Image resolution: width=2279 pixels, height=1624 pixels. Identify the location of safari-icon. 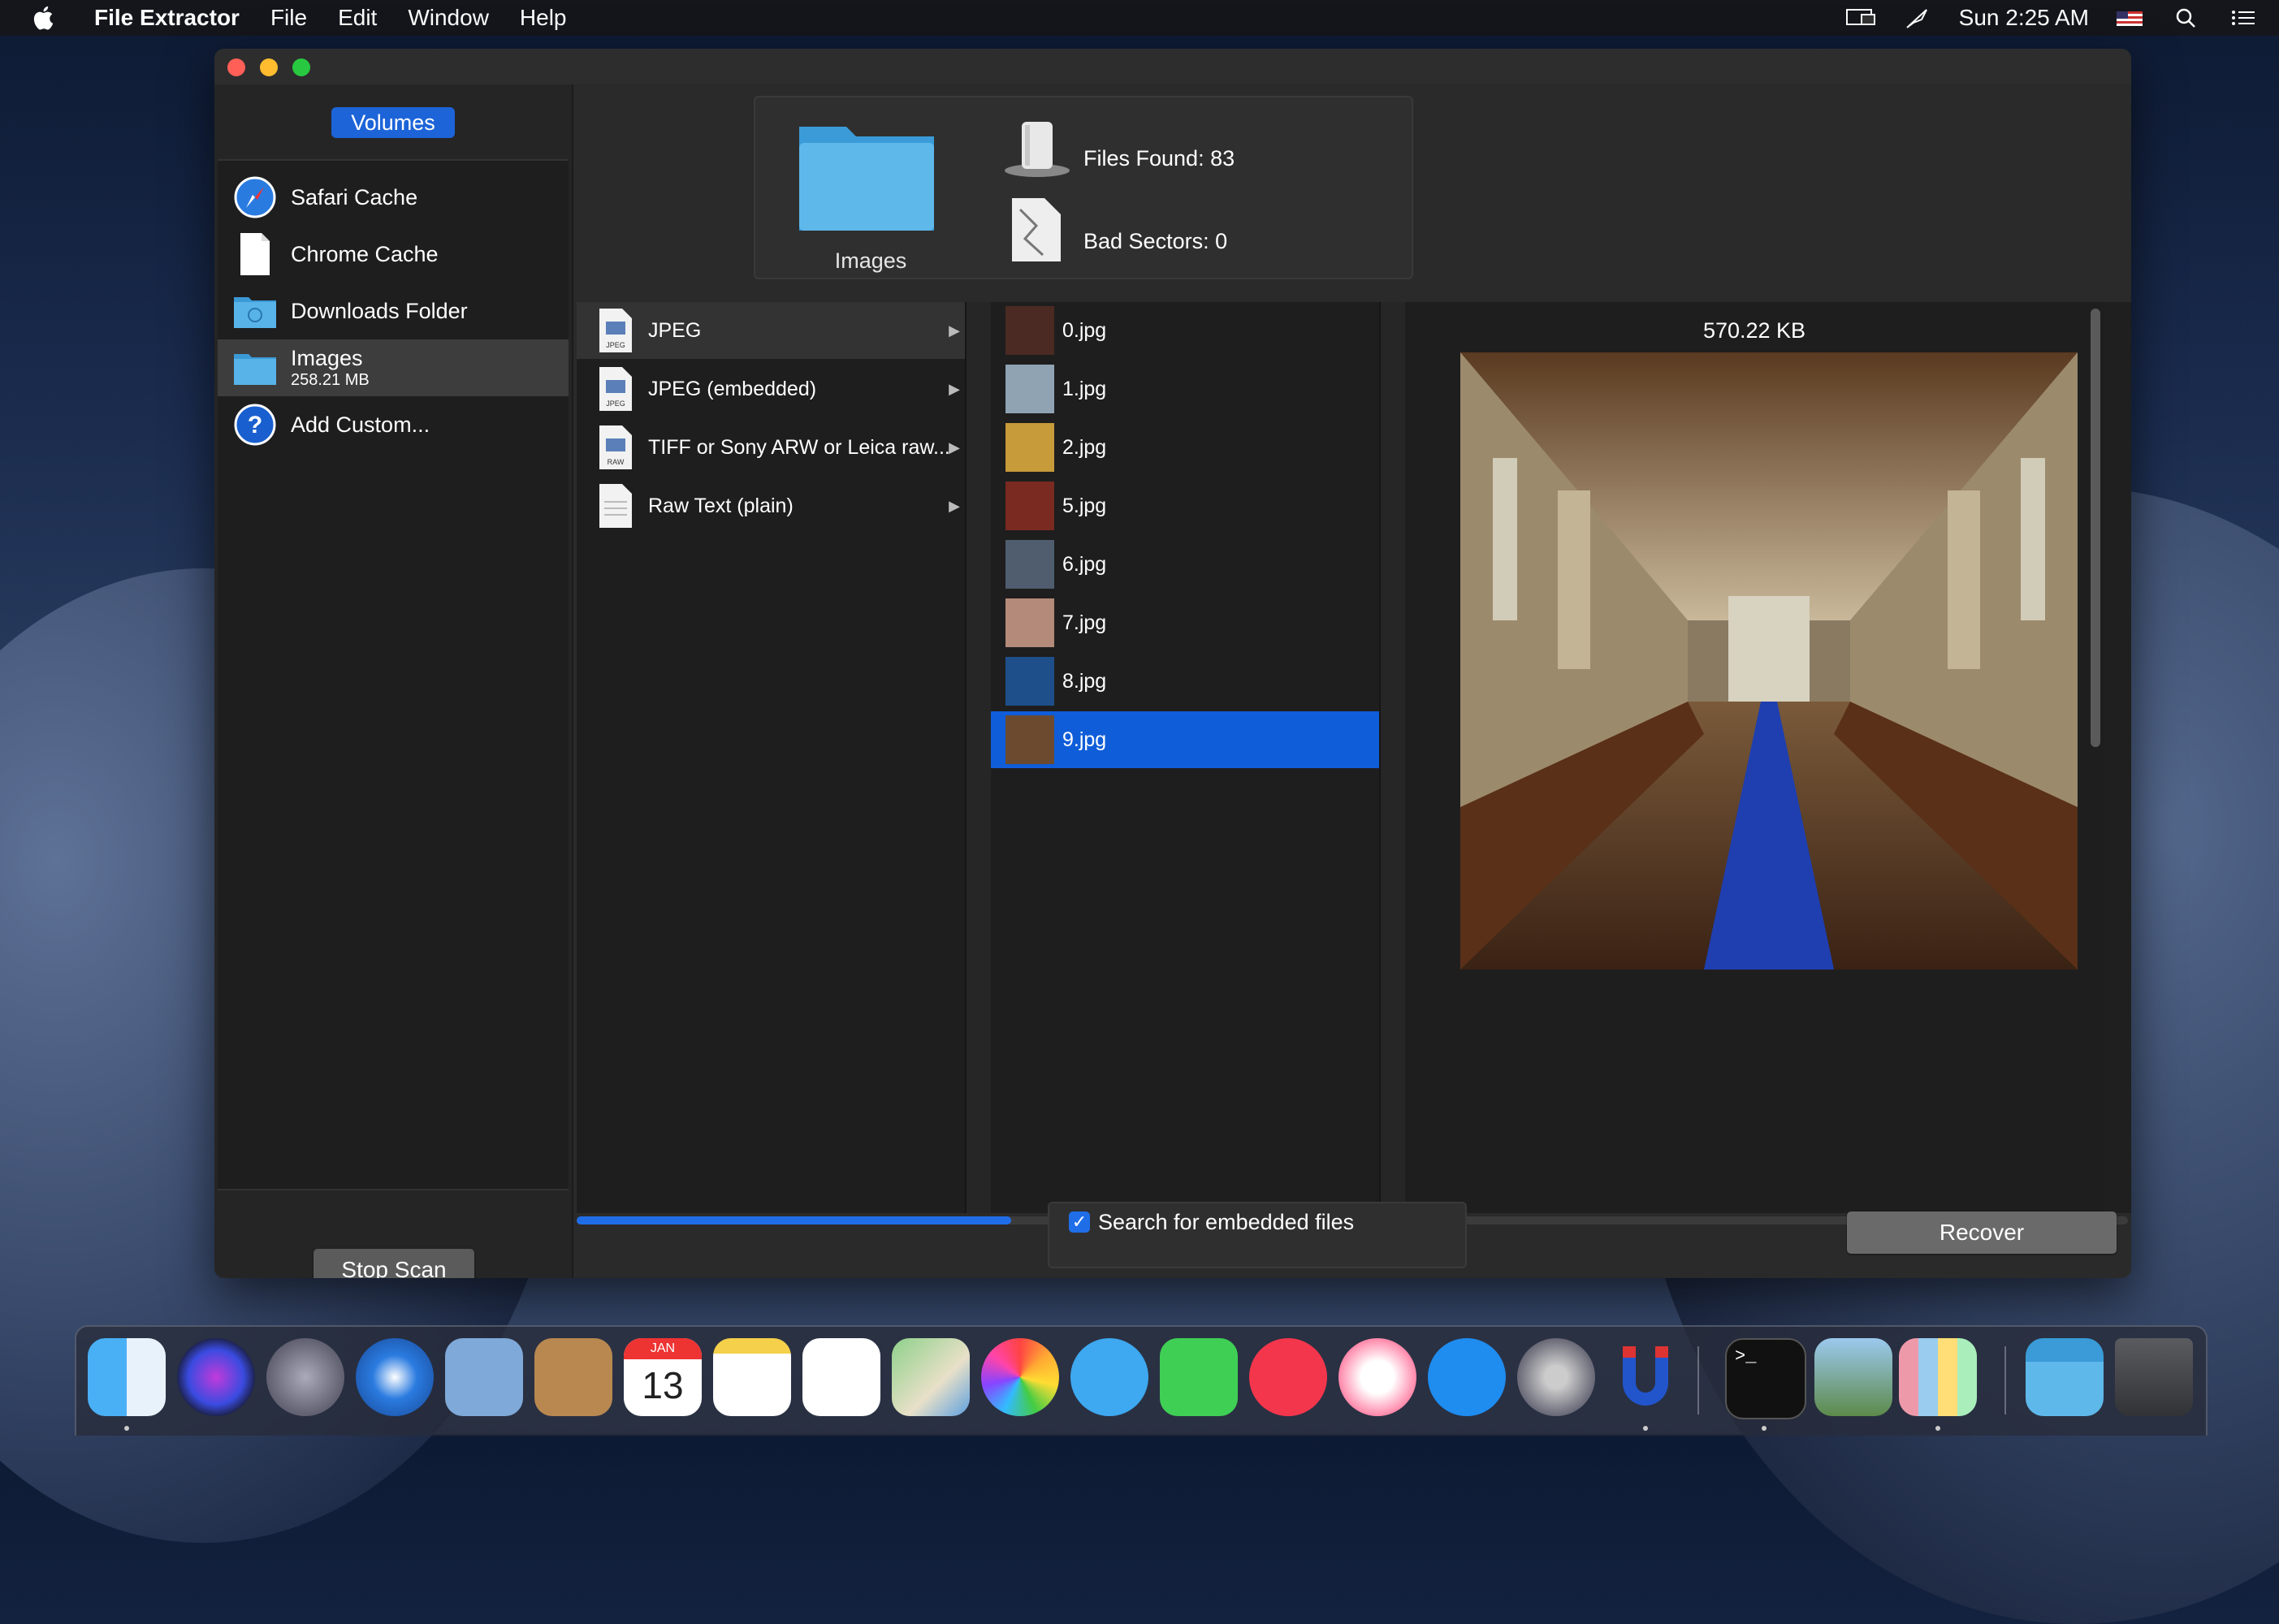
(395, 1377).